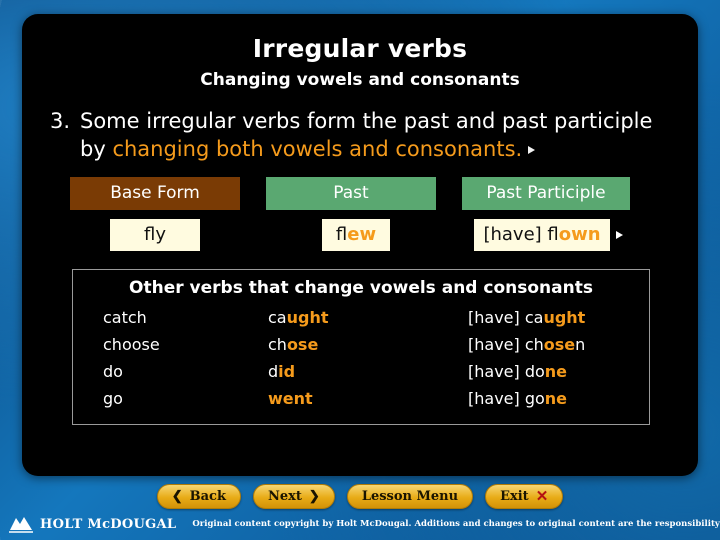 This screenshot has width=720, height=540. What do you see at coordinates (284, 496) in the screenshot?
I see `next-button-label: Next` at bounding box center [284, 496].